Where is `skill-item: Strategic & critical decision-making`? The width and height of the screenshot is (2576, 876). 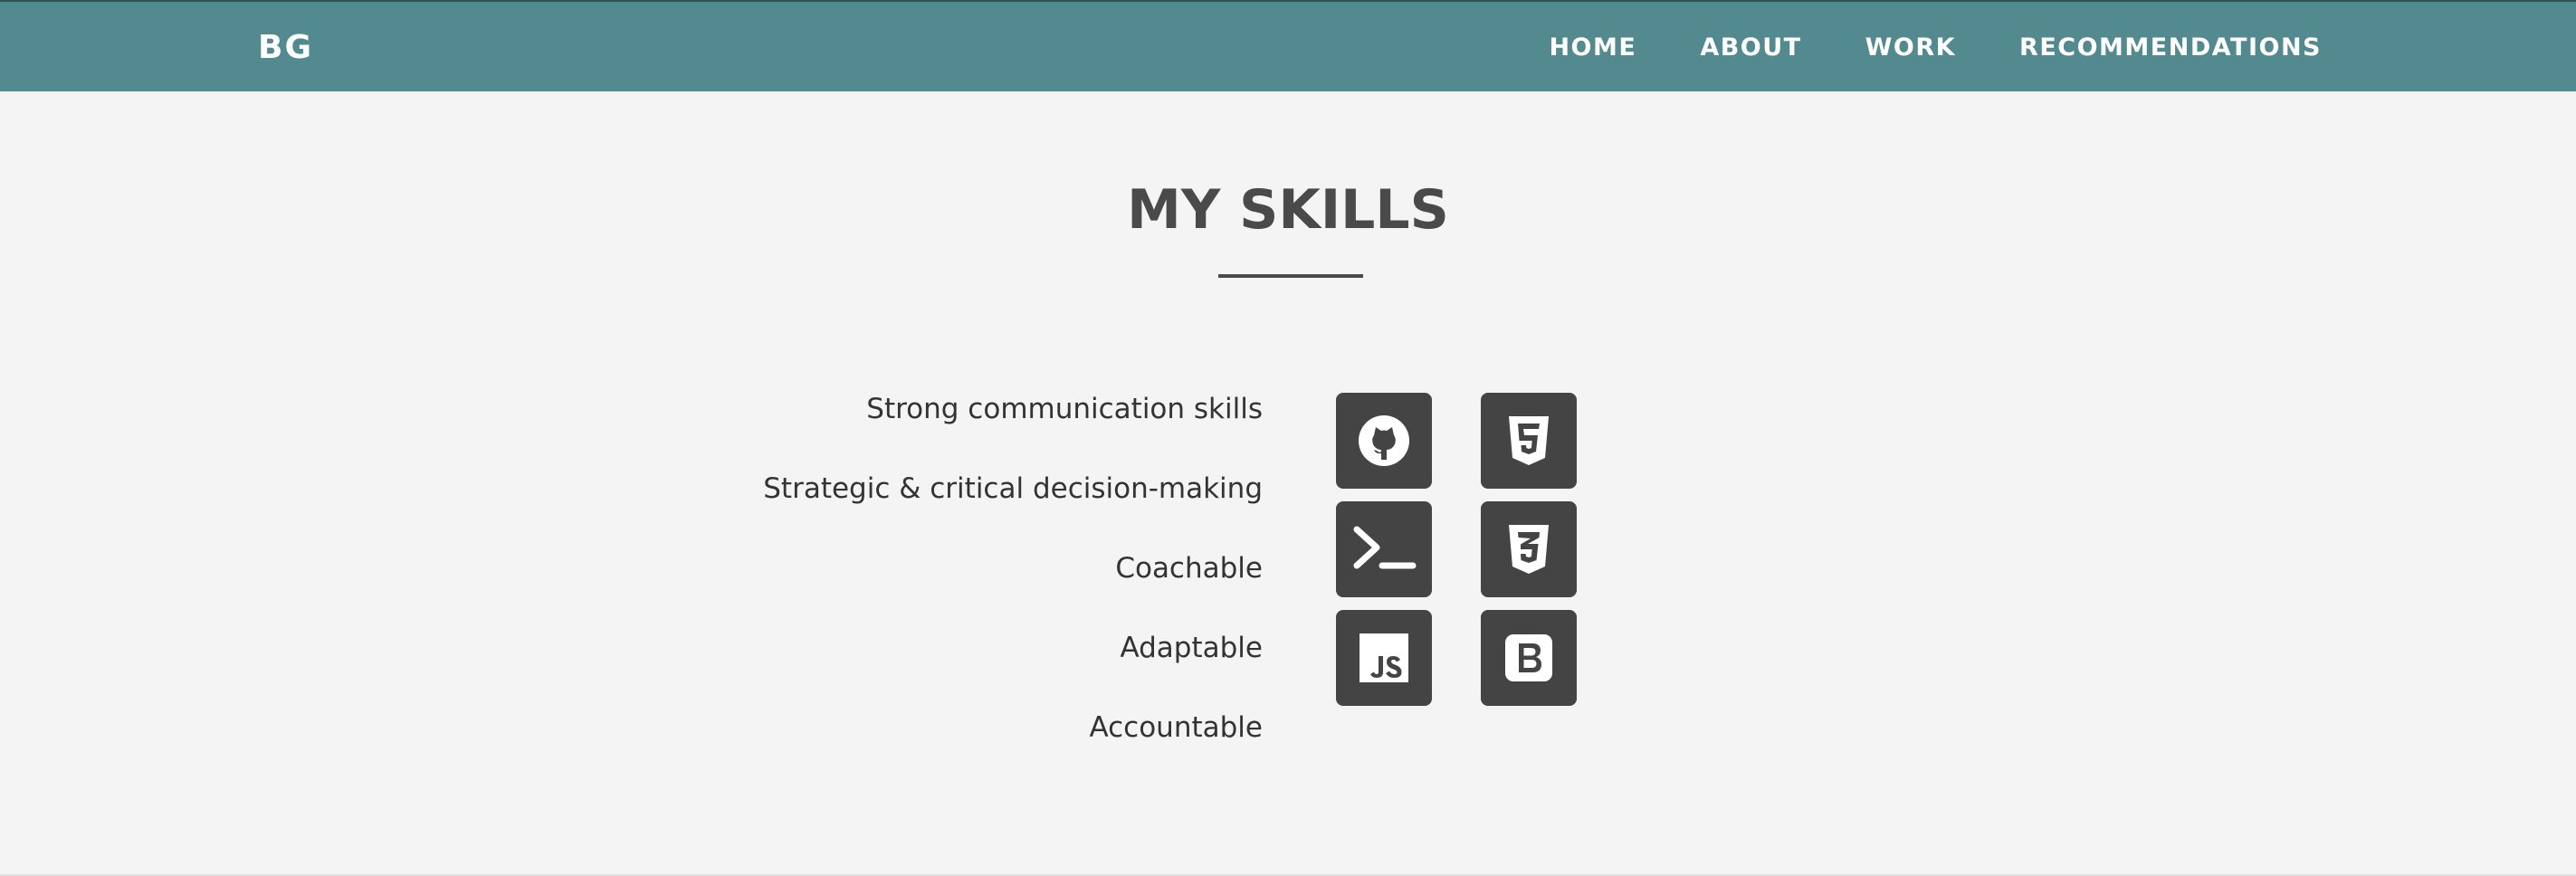 skill-item: Strategic & critical decision-making is located at coordinates (1013, 488).